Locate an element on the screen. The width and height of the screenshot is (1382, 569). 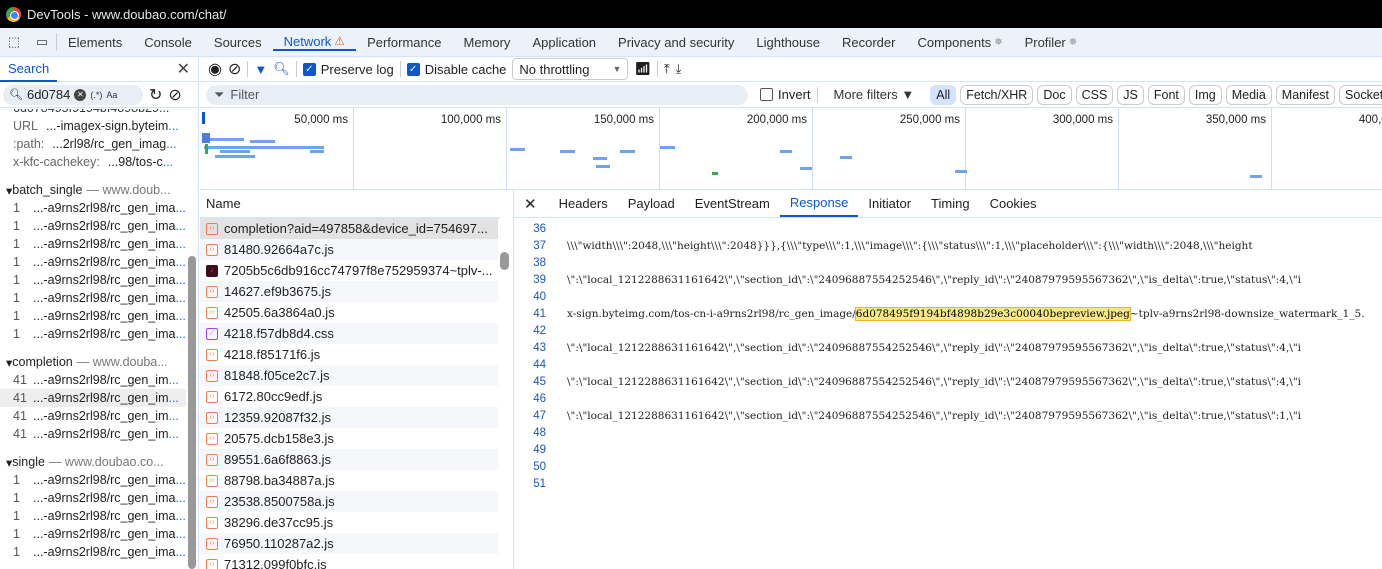
filter-type-font: Font is located at coordinates (1166, 94).